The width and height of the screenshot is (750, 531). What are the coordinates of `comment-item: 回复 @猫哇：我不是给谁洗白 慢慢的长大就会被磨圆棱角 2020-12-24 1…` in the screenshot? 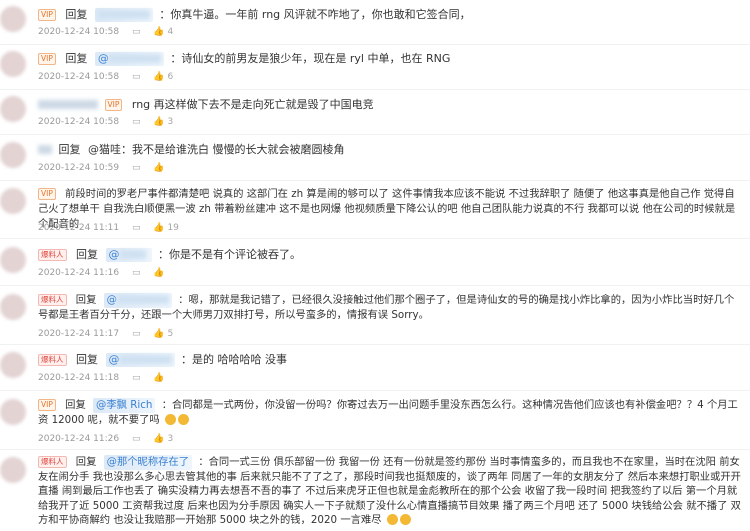 It's located at (375, 158).